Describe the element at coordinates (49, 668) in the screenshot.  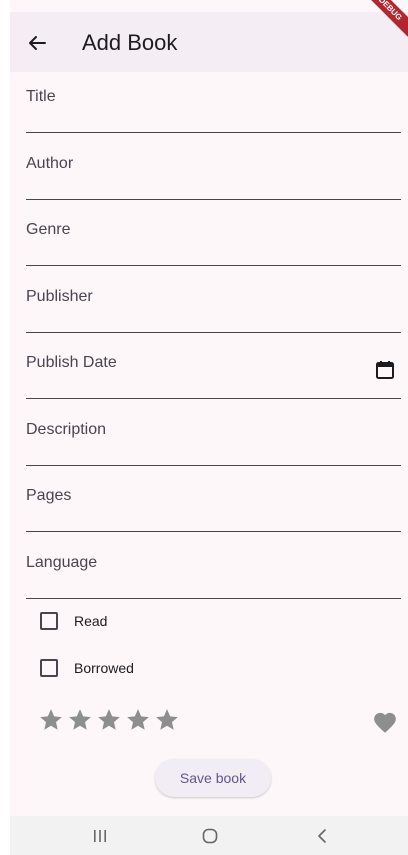
I see `borrowed-checkbox` at that location.